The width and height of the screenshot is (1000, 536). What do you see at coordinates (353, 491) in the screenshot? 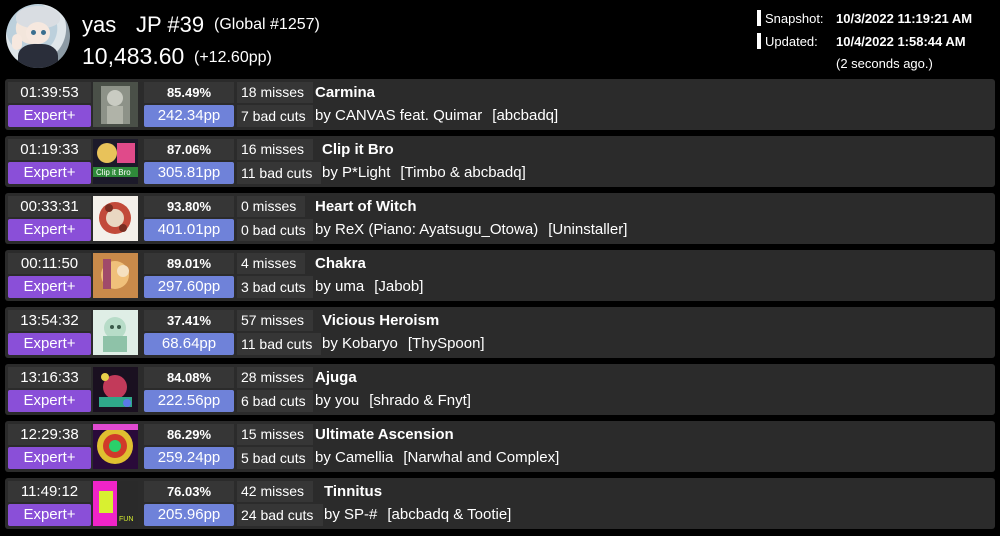
I see `song-title: Tinnitus` at bounding box center [353, 491].